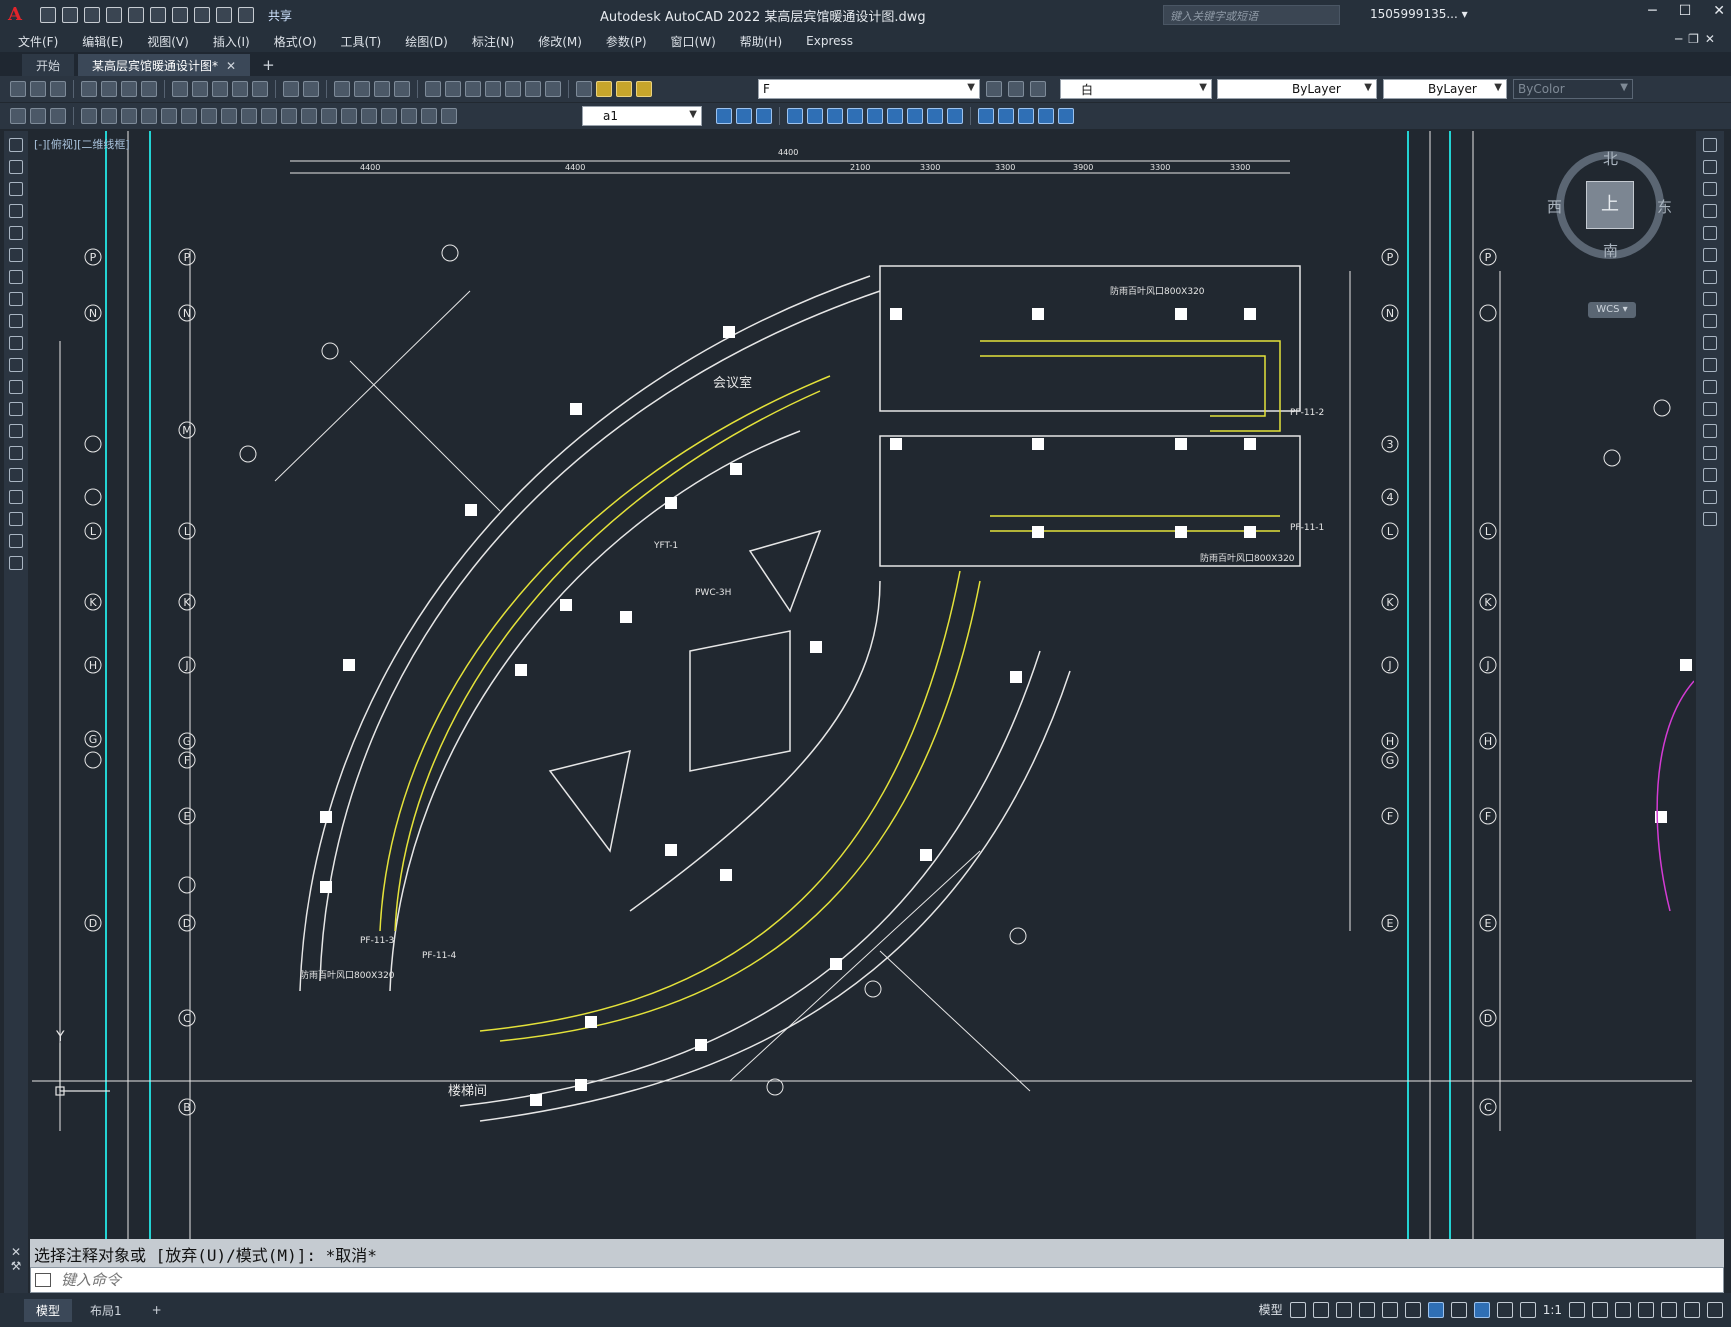 Image resolution: width=1731 pixels, height=1327 pixels. What do you see at coordinates (280, 15) in the screenshot?
I see `share-button: 共享` at bounding box center [280, 15].